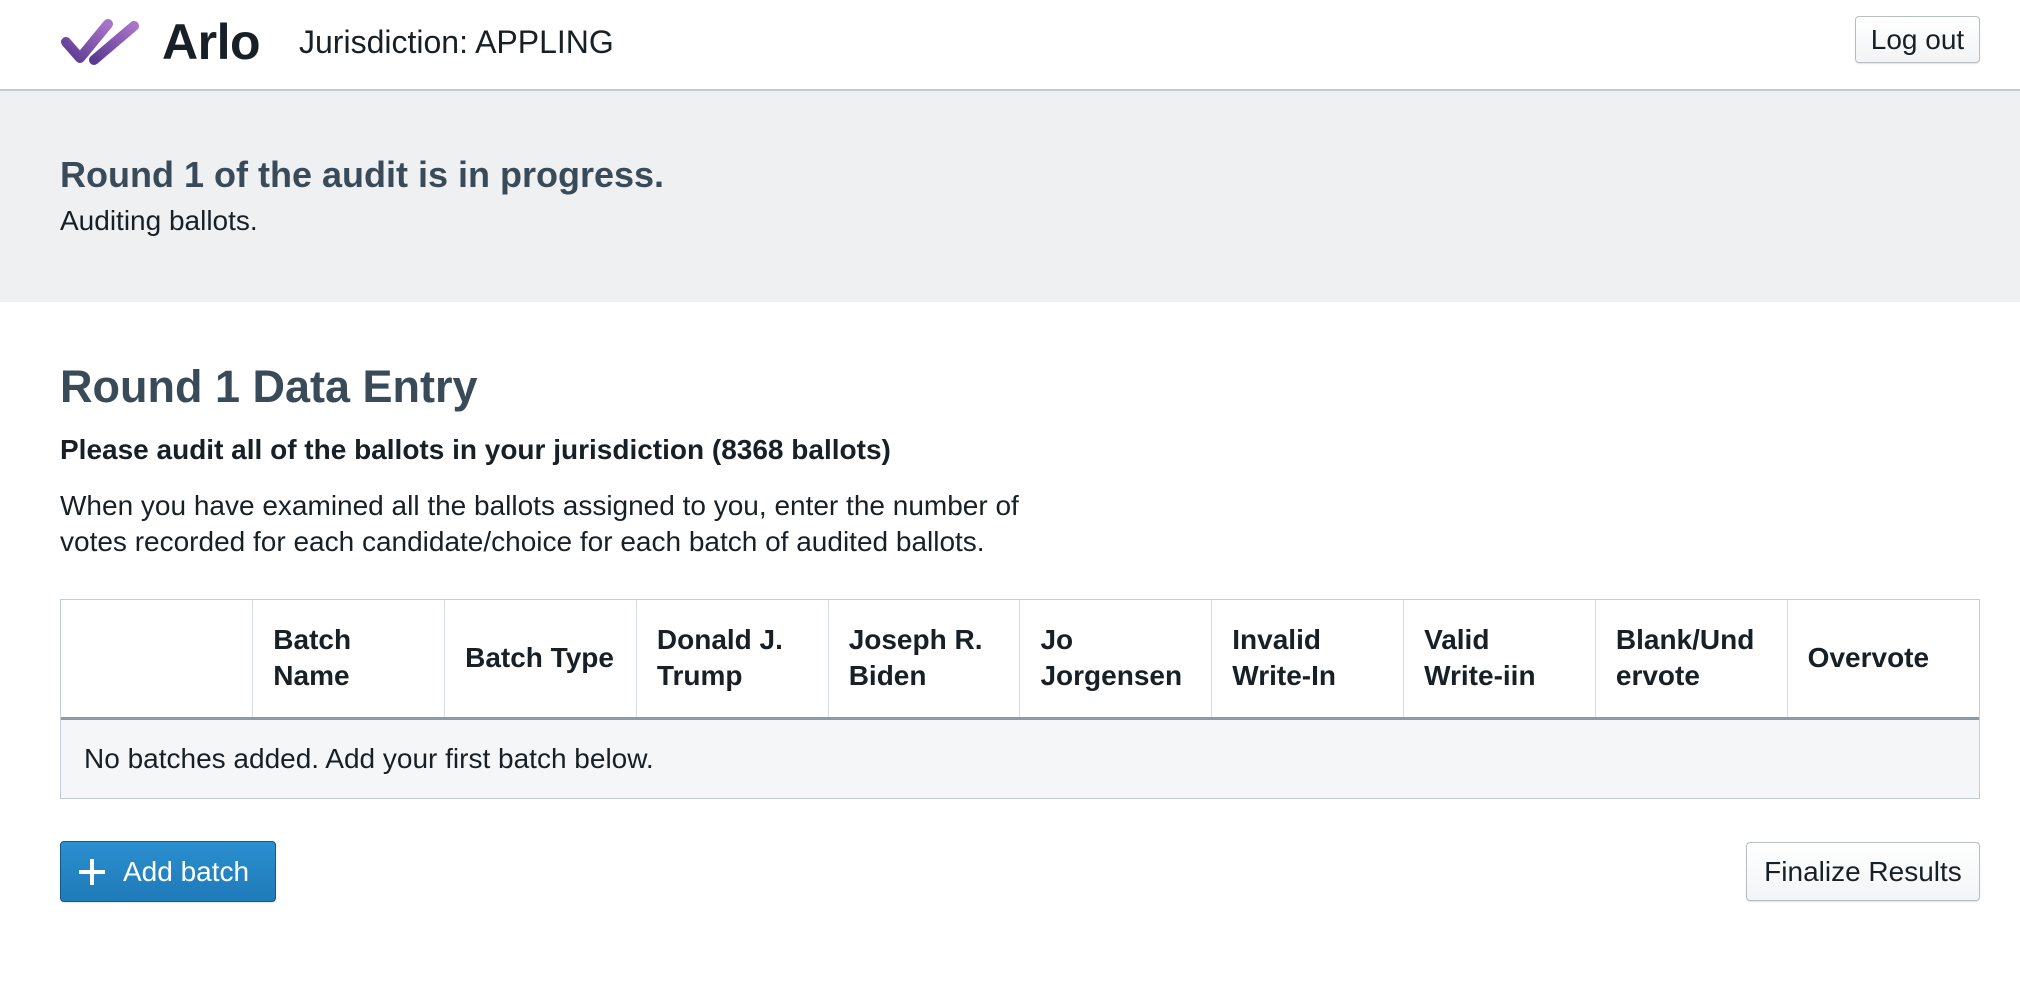 This screenshot has width=2020, height=1004. Describe the element at coordinates (1499, 660) in the screenshot. I see `column-header-valid-write-in: Valid Write-iin` at that location.